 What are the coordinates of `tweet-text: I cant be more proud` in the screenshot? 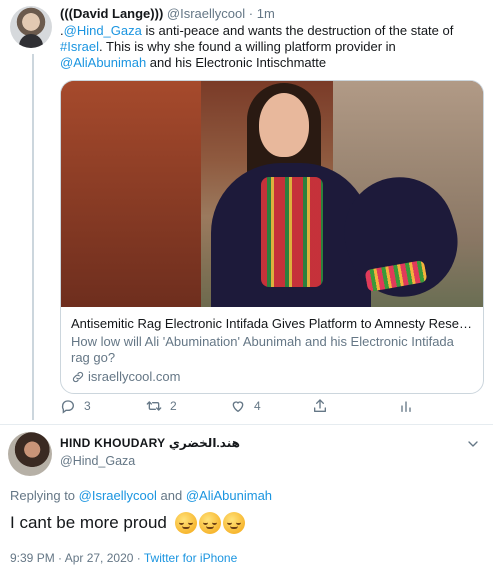 It's located at (127, 523).